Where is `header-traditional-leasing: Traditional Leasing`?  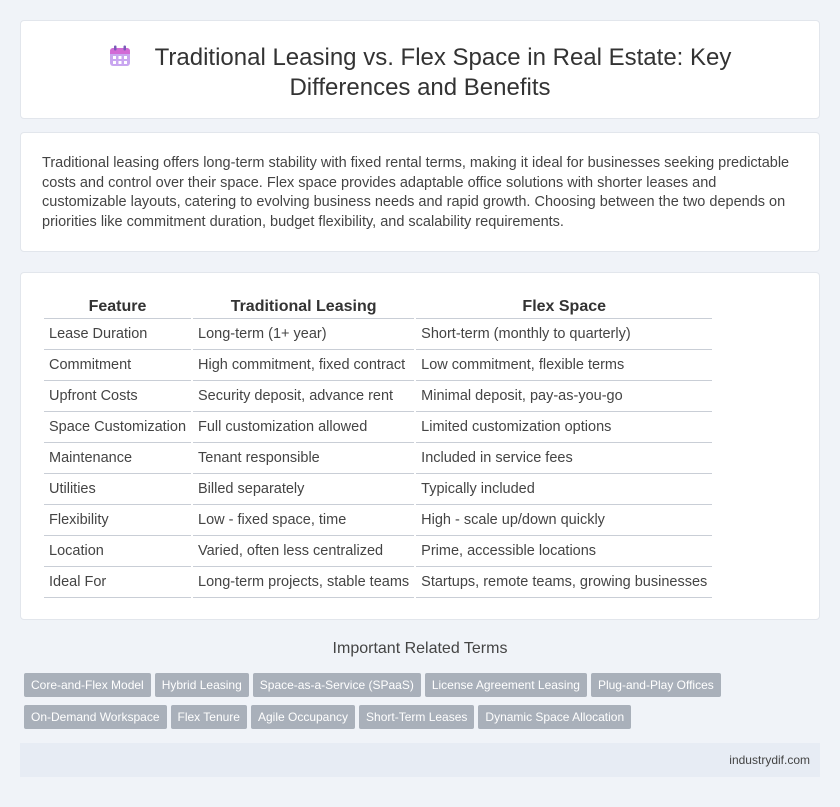
header-traditional-leasing: Traditional Leasing is located at coordinates (304, 307).